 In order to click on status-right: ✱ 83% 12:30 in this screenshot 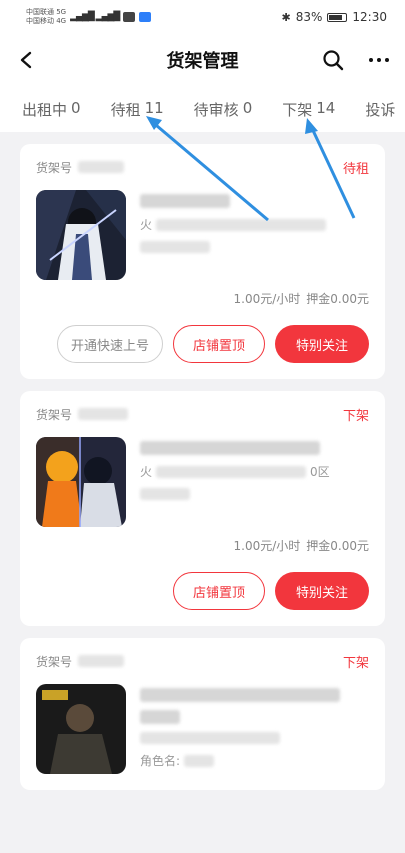, I will do `click(334, 17)`.